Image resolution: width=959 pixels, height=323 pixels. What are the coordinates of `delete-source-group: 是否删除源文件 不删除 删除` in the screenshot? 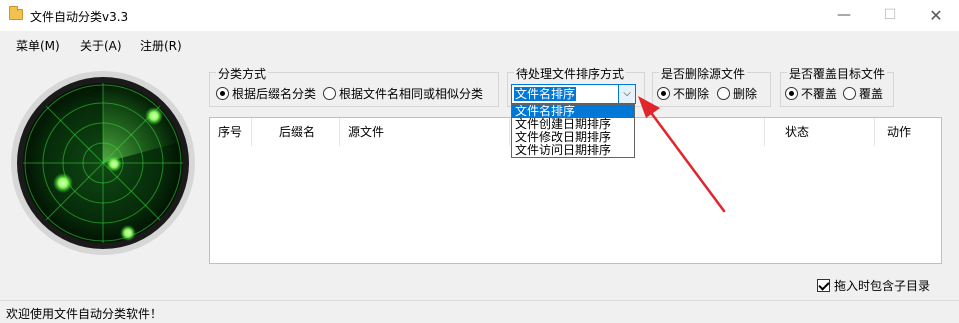 It's located at (711, 86).